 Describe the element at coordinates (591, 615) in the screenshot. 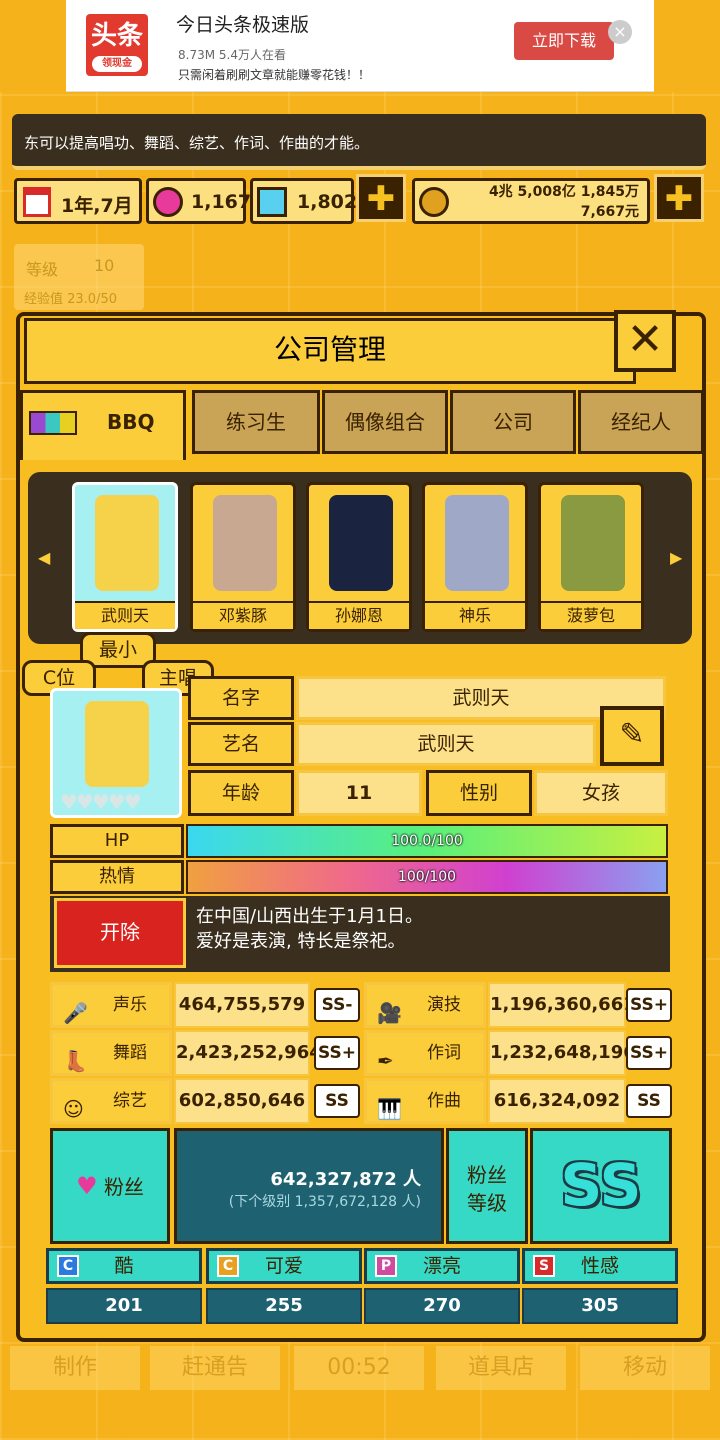

I see `character-name: 菠萝包` at that location.